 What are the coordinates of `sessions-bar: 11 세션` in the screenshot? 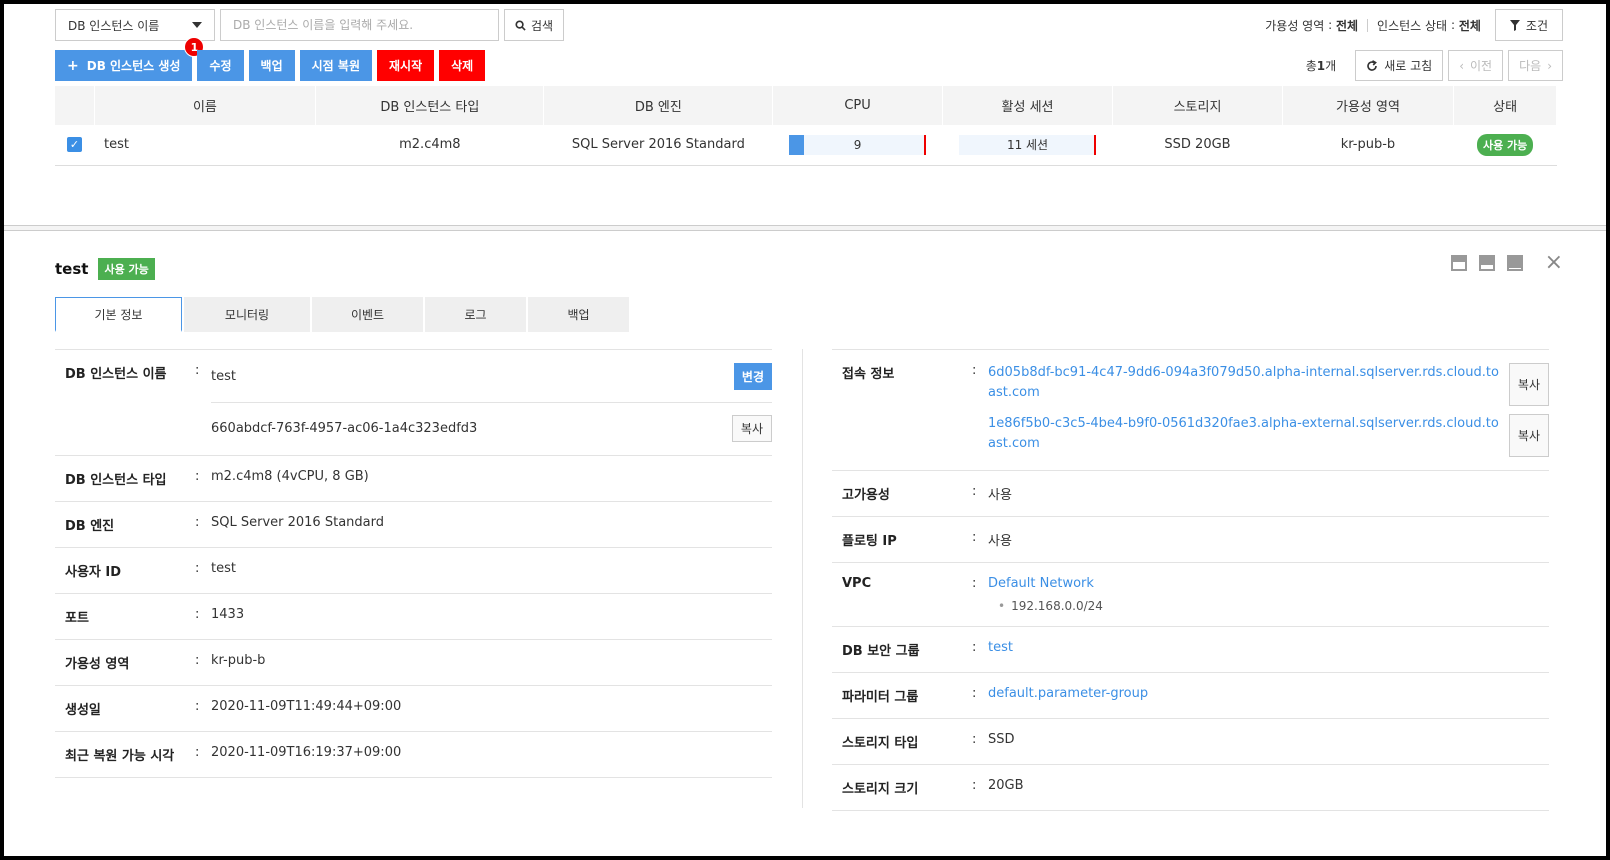 It's located at (1028, 144).